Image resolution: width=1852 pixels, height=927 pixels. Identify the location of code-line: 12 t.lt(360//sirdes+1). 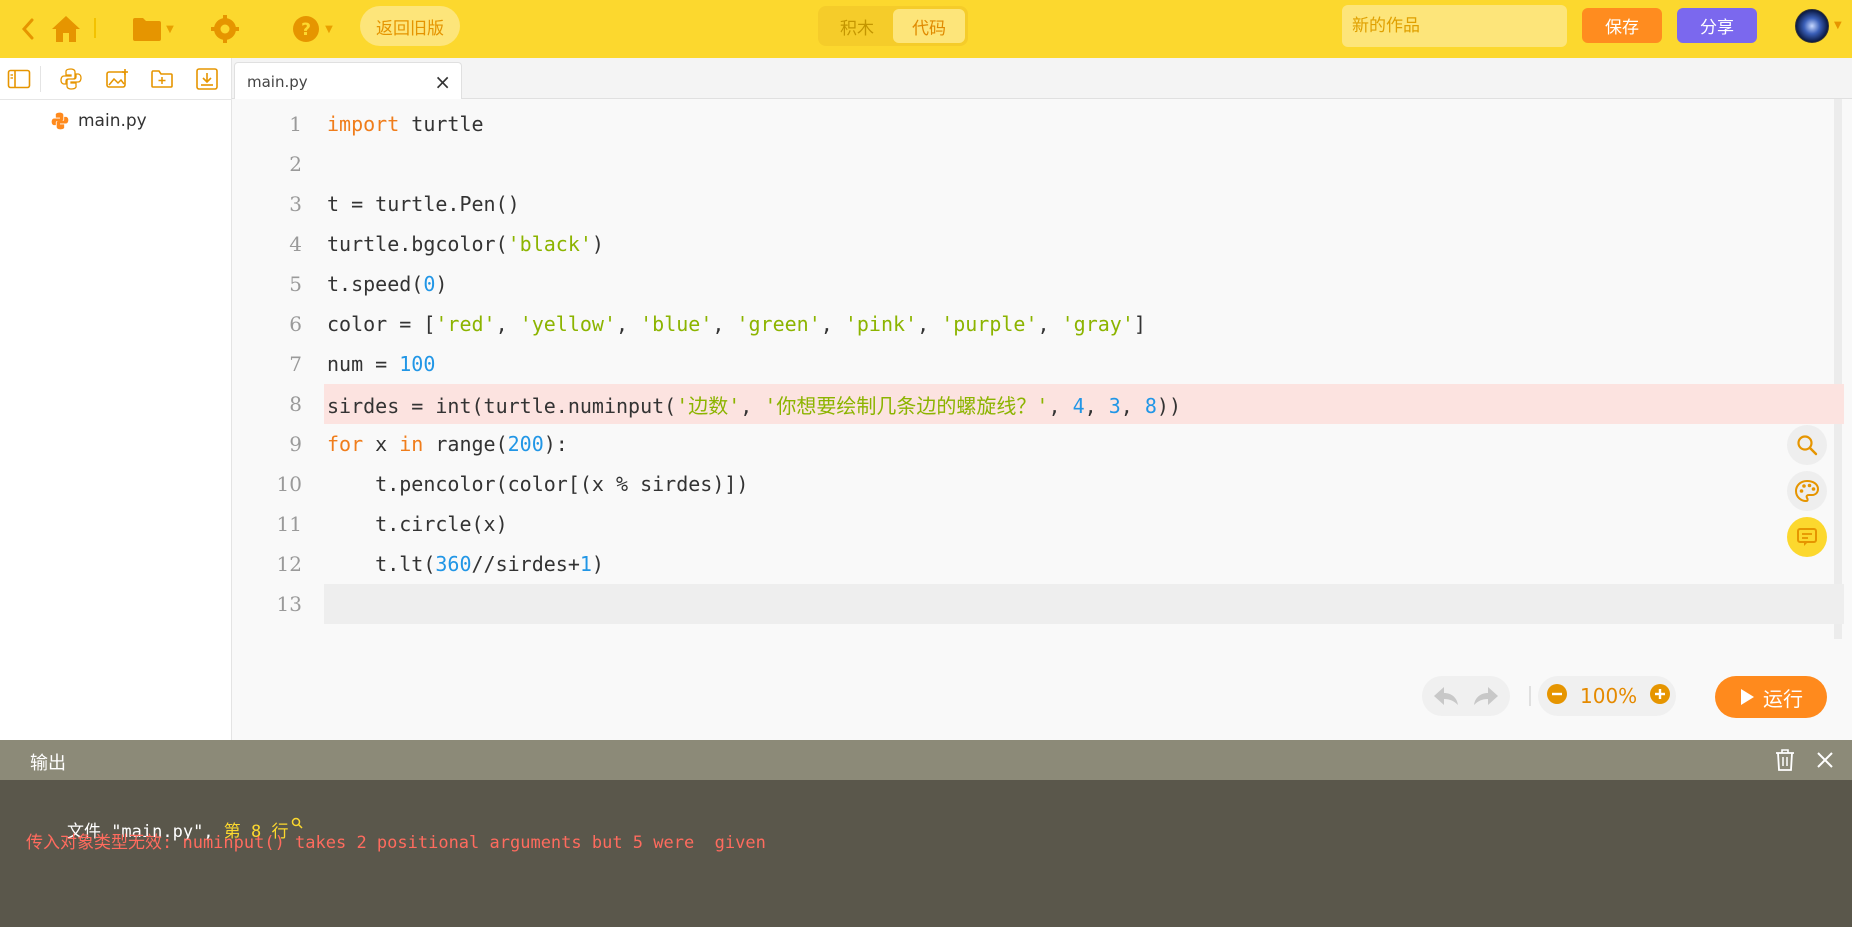
(1037, 564).